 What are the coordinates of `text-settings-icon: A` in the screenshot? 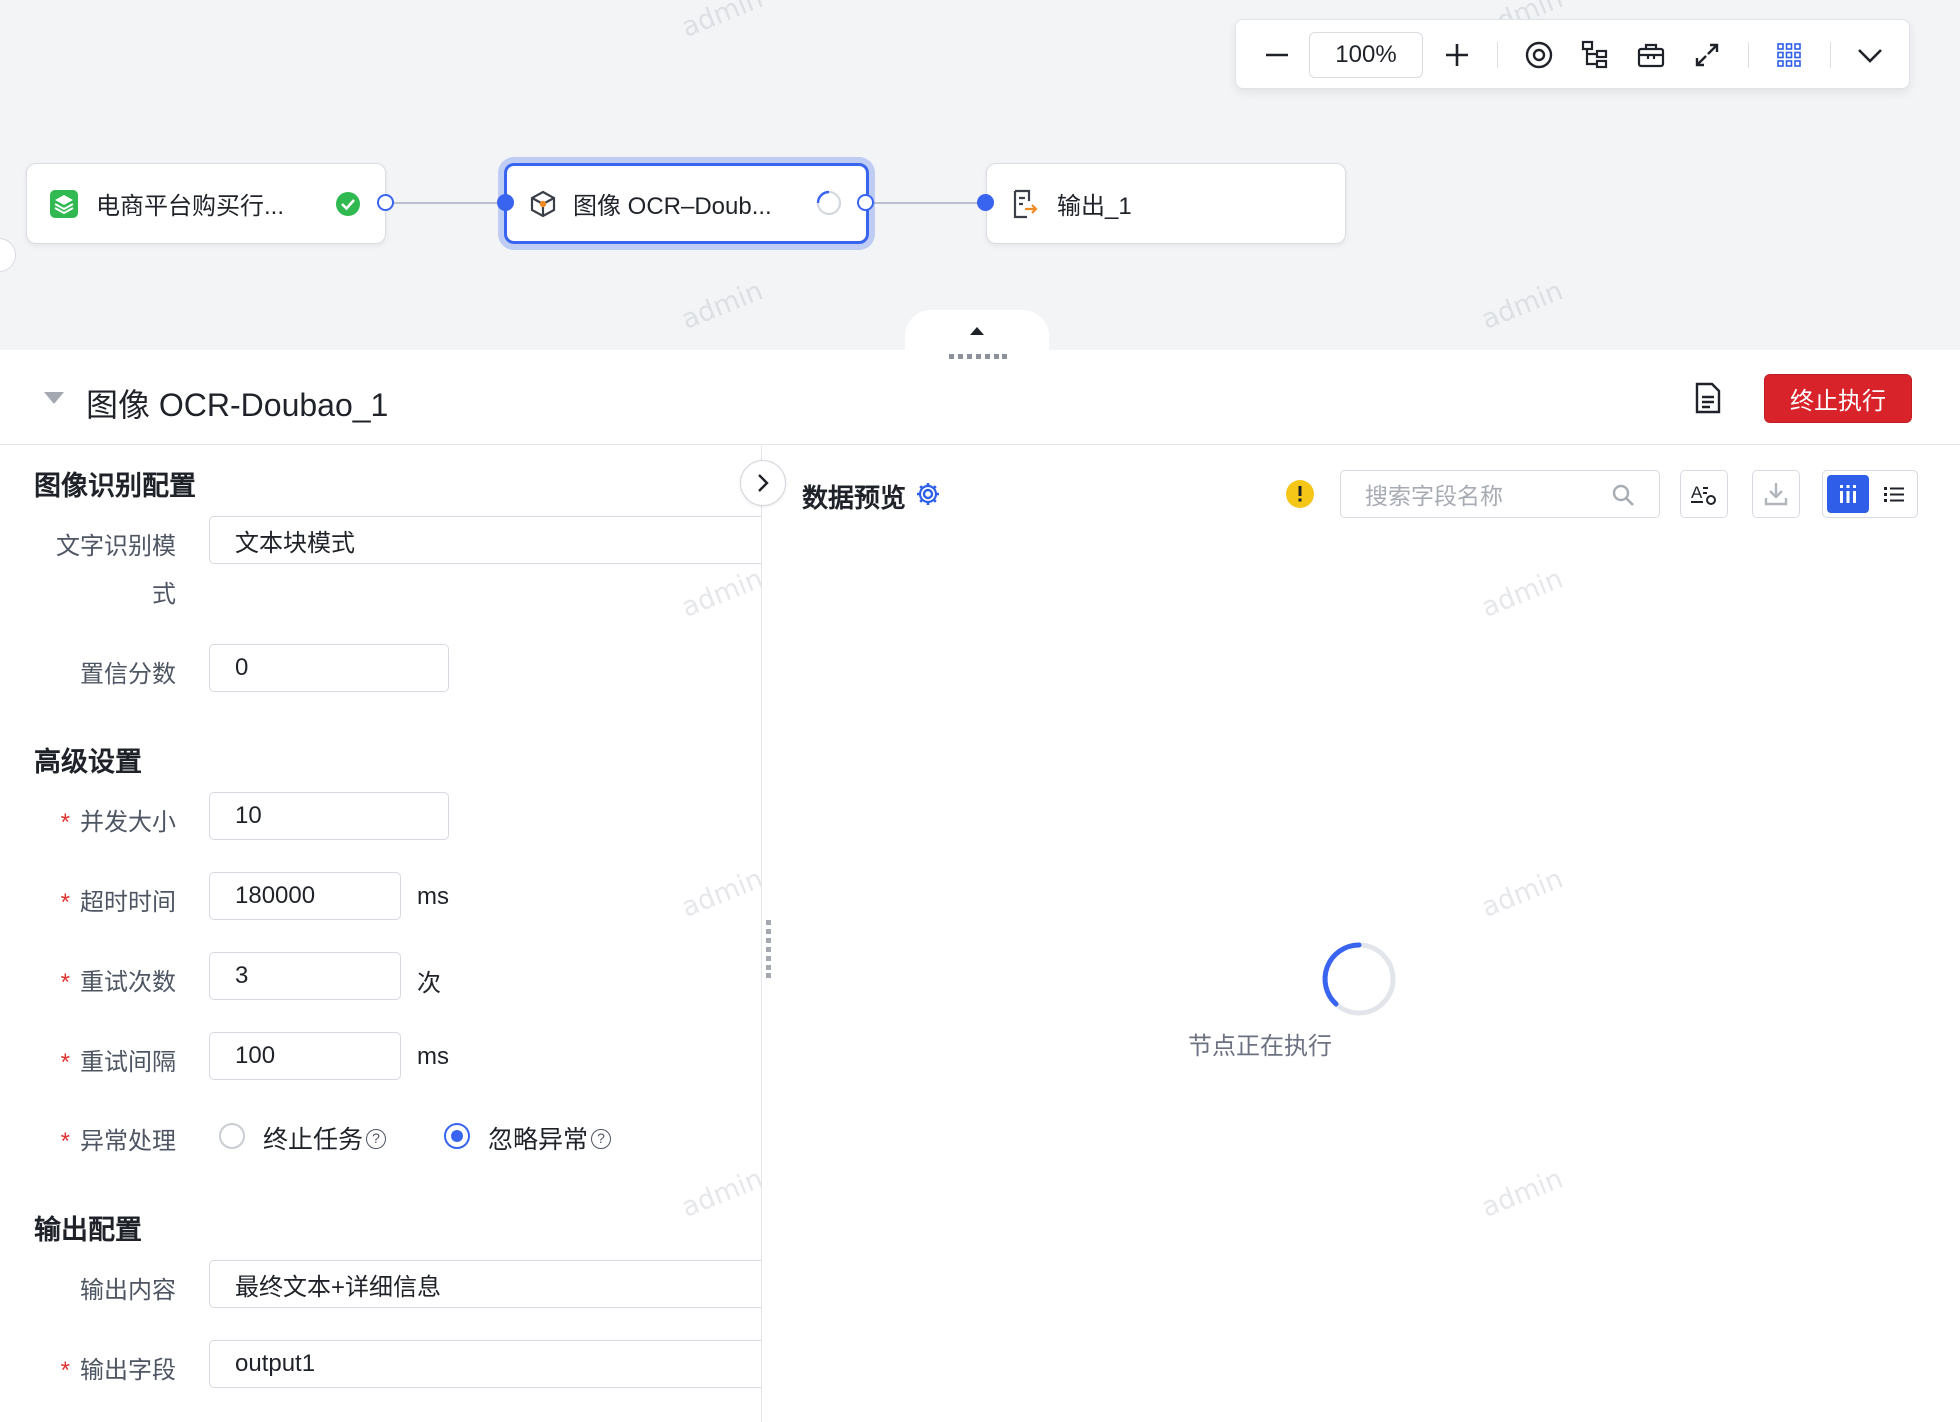 It's located at (1703, 494).